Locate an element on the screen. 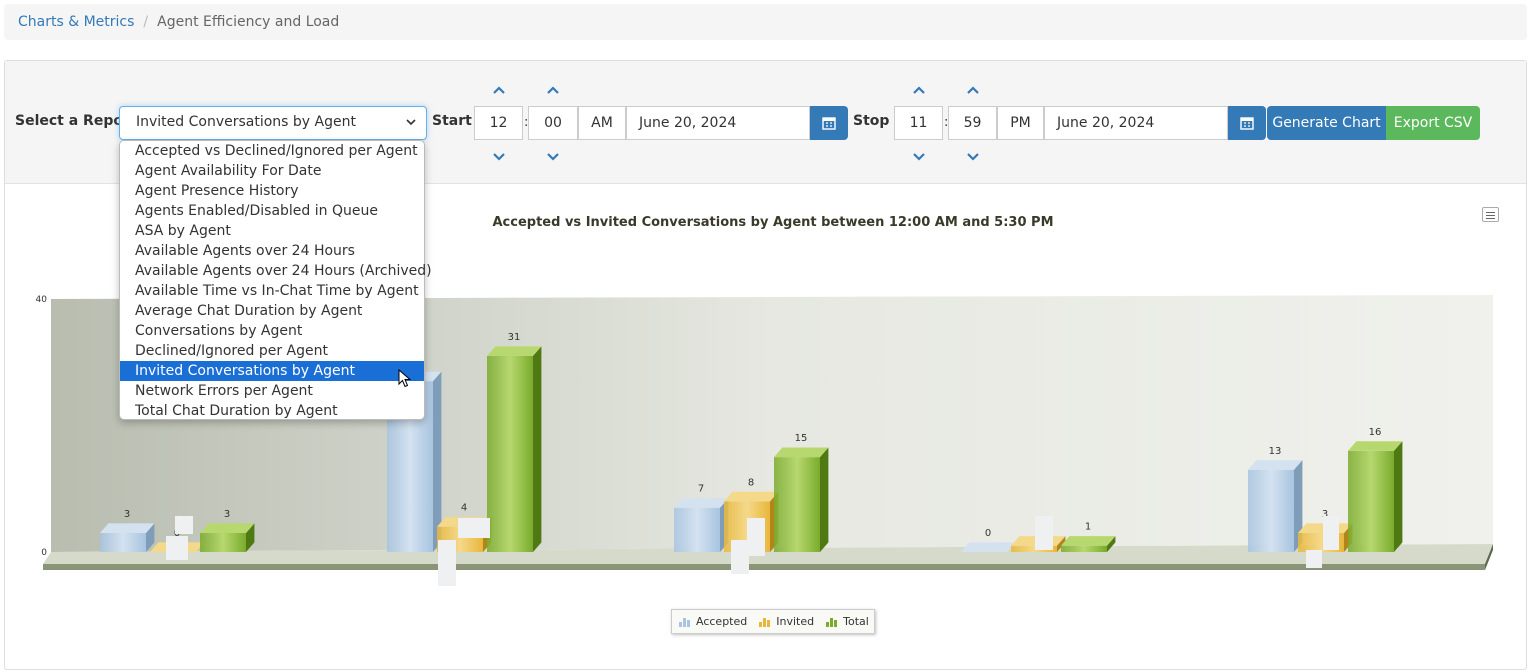 This screenshot has width=1530, height=670. stop-hour-down-icon is located at coordinates (919, 157).